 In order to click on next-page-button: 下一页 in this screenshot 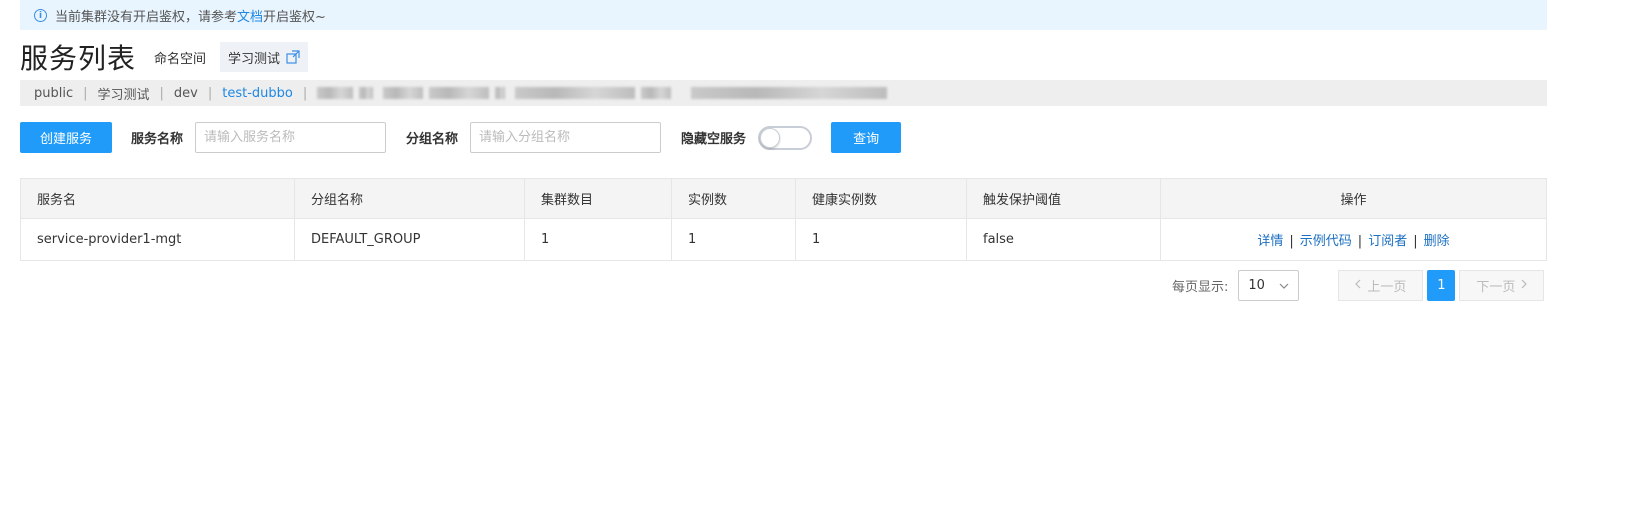, I will do `click(1502, 285)`.